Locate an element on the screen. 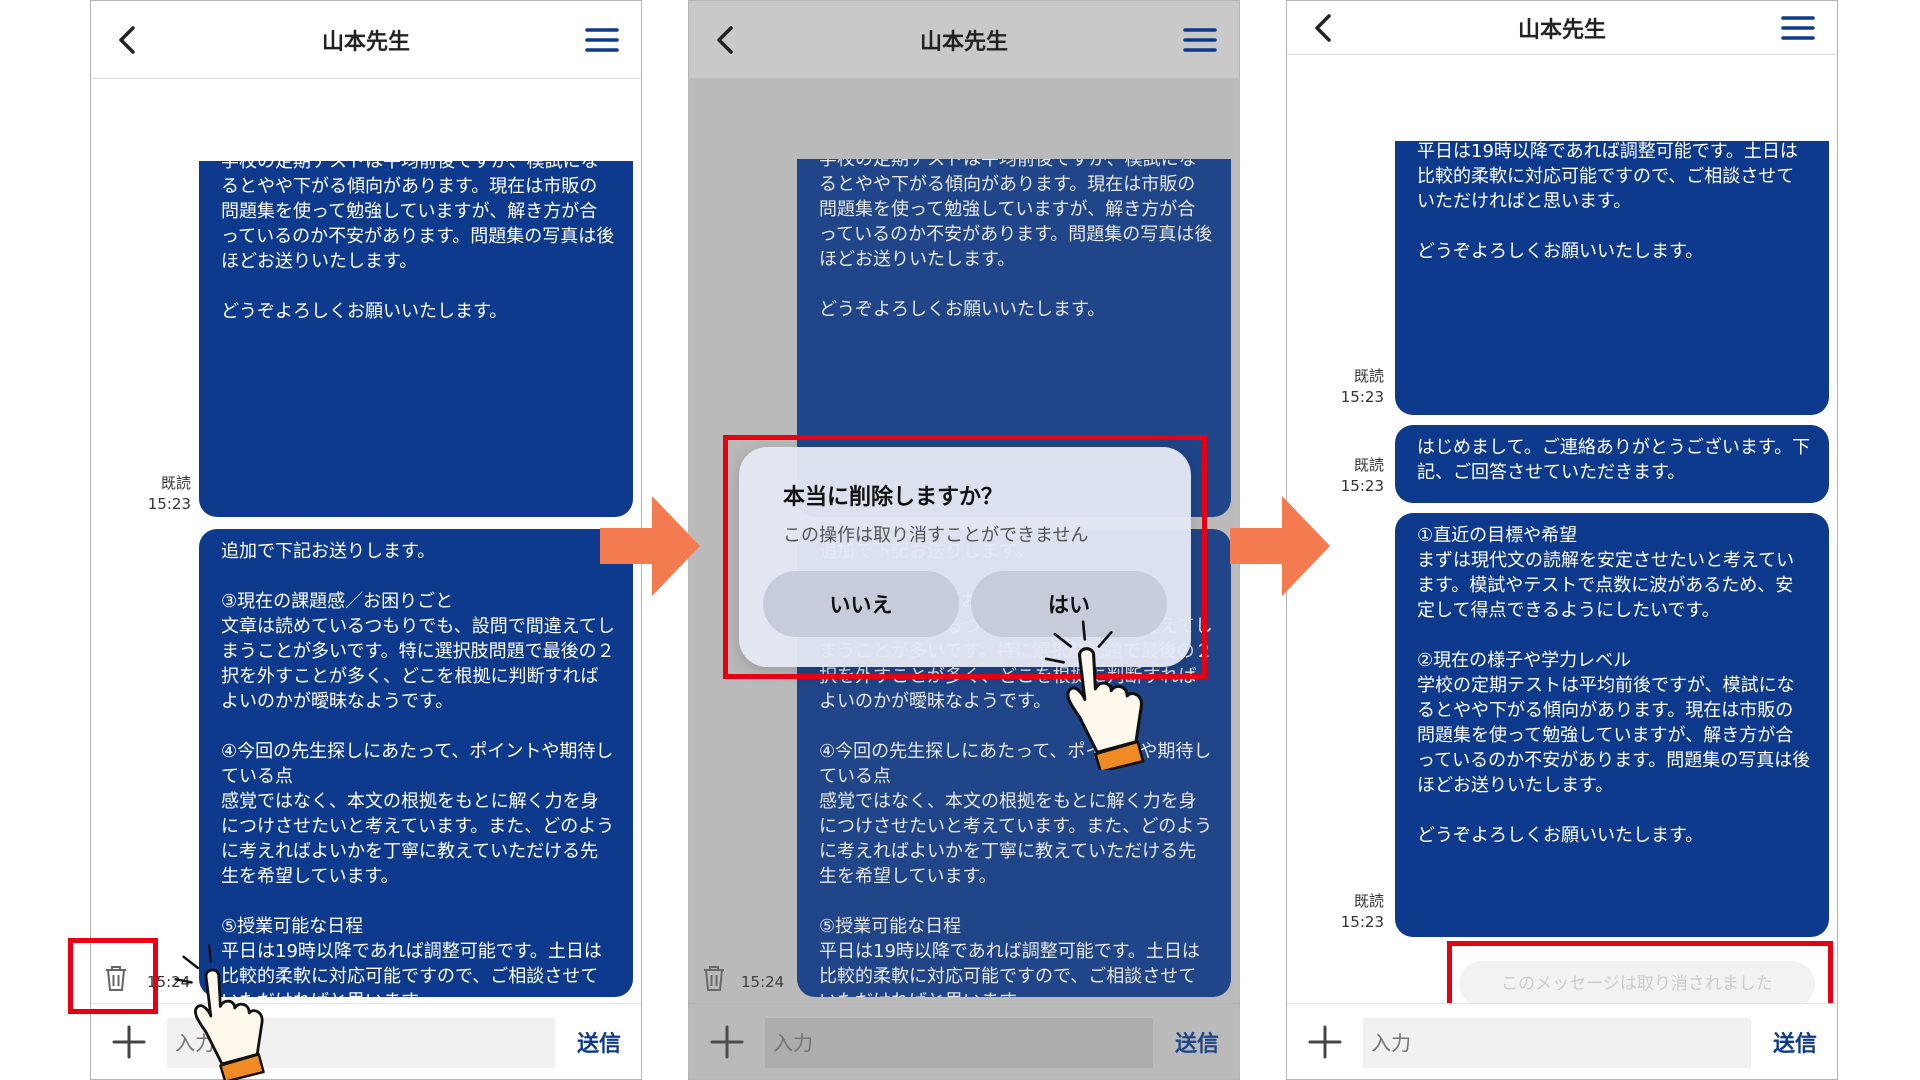  message-bubble: はじめまして。ご連絡ありがとうございます。下記、ご回答させていただきます。 is located at coordinates (1612, 464).